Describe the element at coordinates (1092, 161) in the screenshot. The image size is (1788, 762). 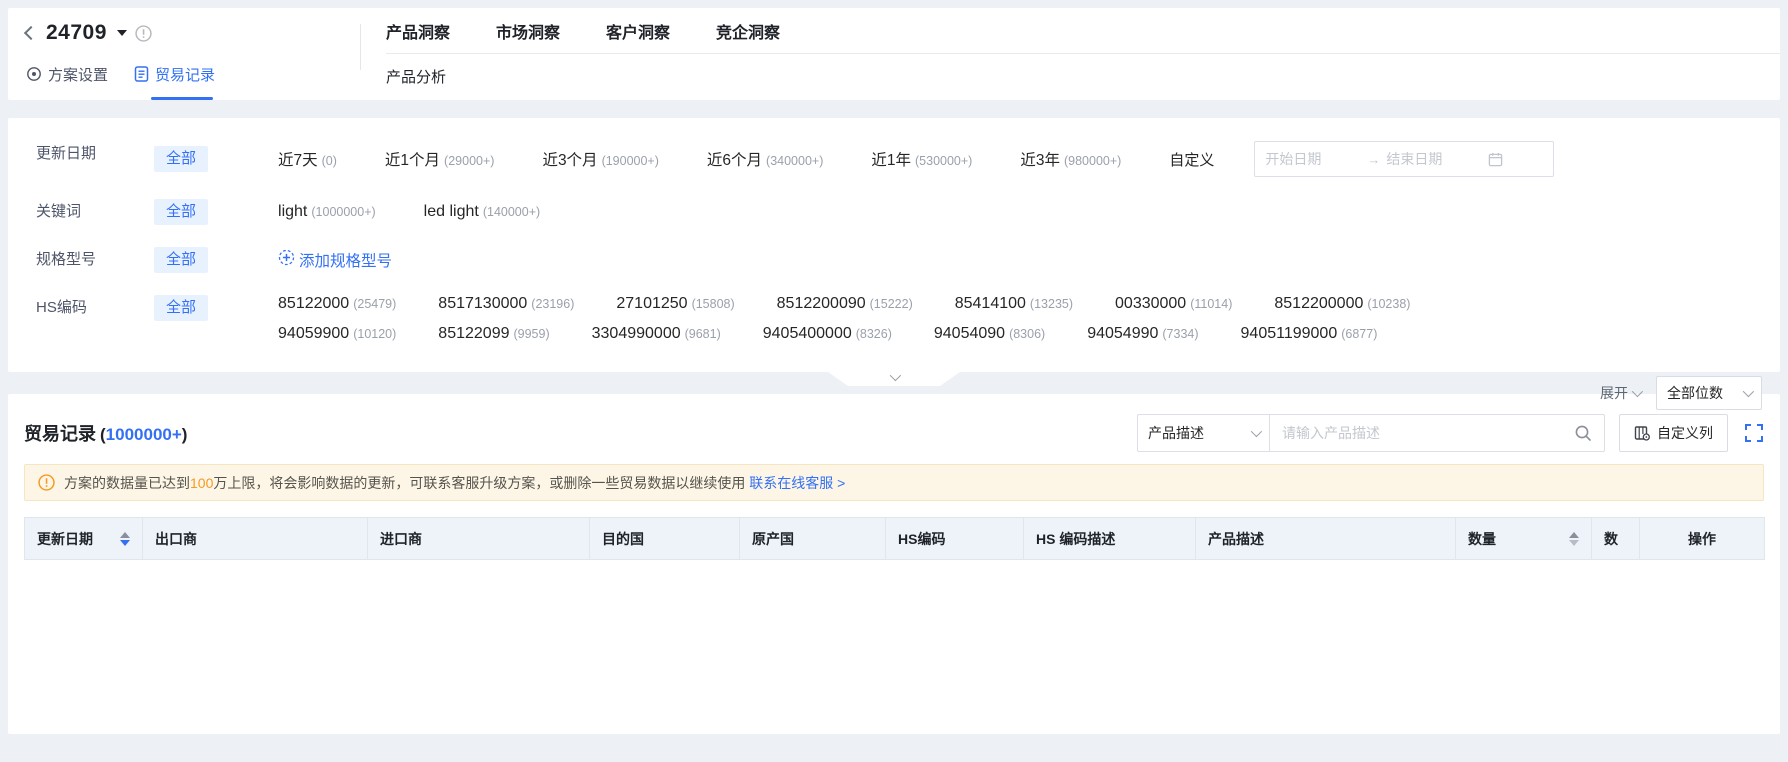
I see `option-count: (980000+)` at that location.